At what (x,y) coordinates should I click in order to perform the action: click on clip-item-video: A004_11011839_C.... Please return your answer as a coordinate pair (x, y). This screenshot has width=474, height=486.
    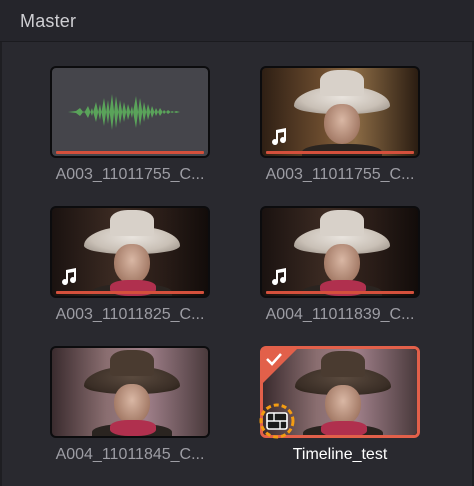
    Looking at the image, I should click on (340, 265).